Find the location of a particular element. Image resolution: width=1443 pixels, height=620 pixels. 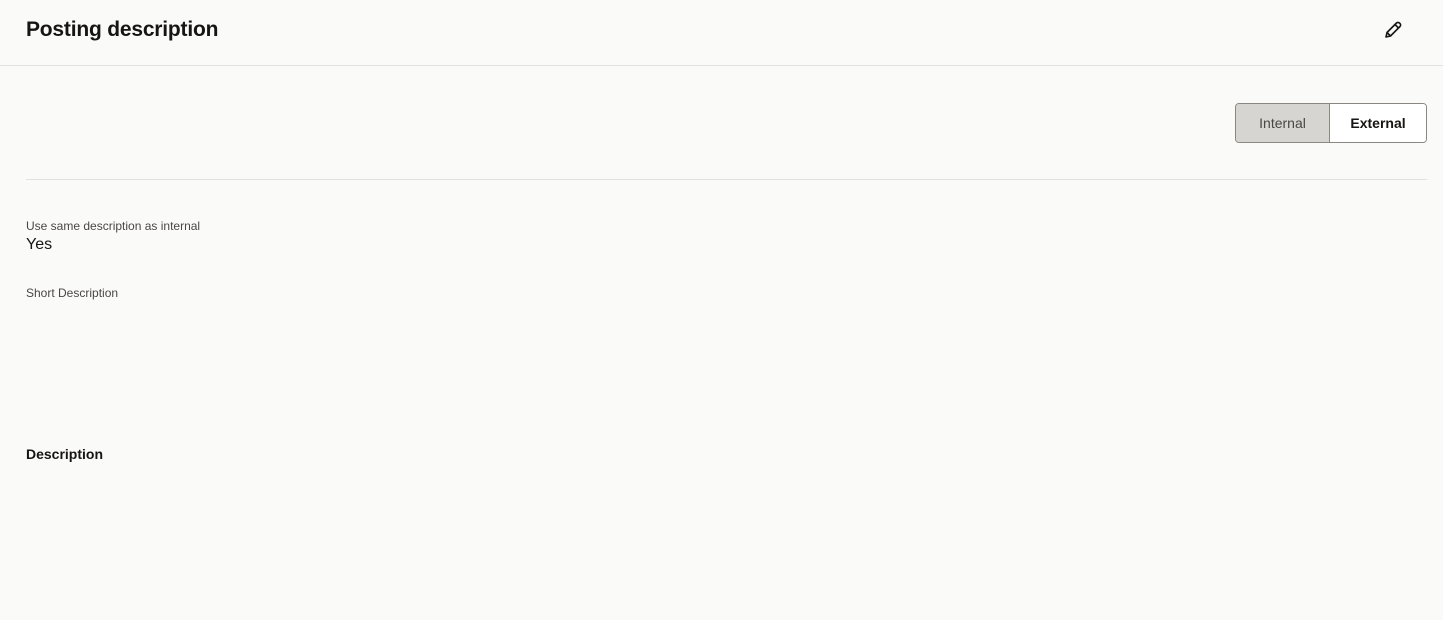

edit-button is located at coordinates (1393, 32).